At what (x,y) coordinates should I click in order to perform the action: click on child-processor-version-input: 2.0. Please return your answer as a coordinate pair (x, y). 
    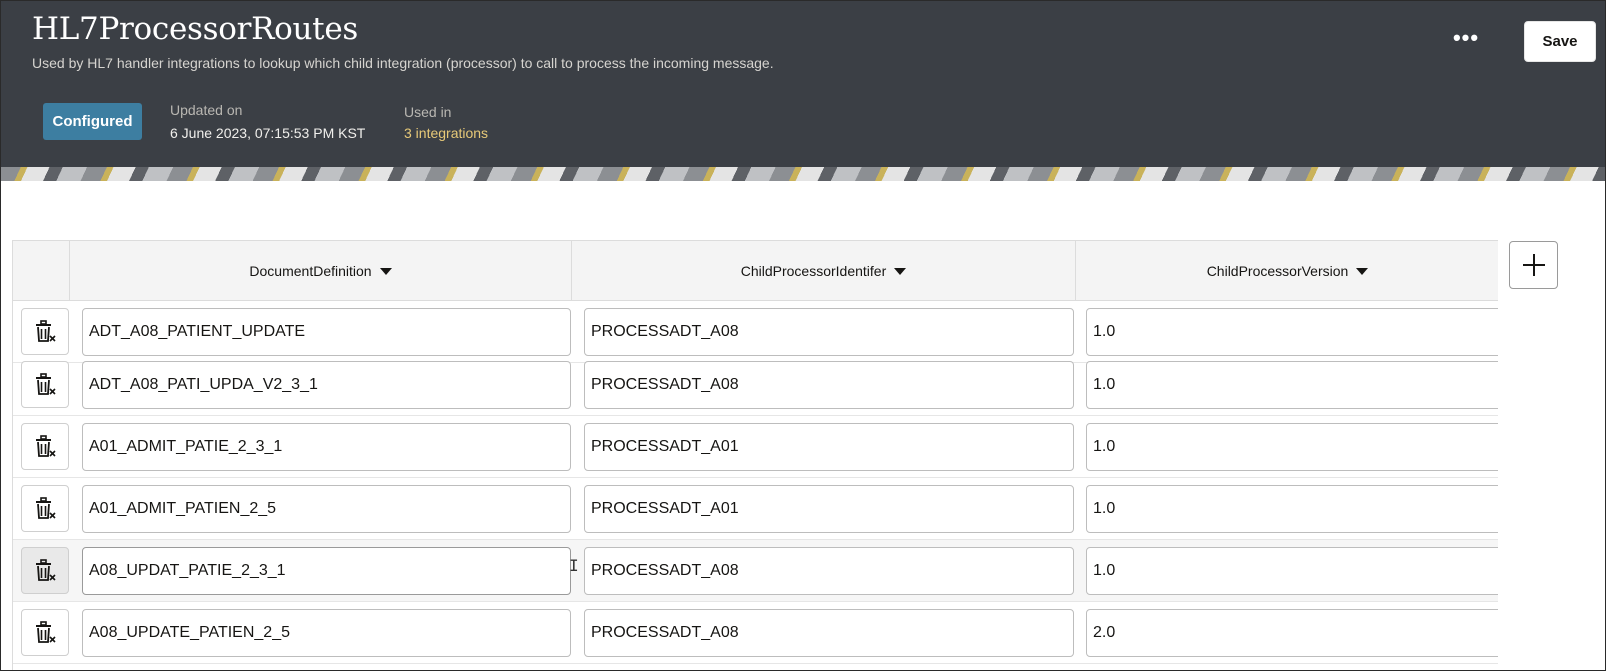
    Looking at the image, I should click on (1292, 633).